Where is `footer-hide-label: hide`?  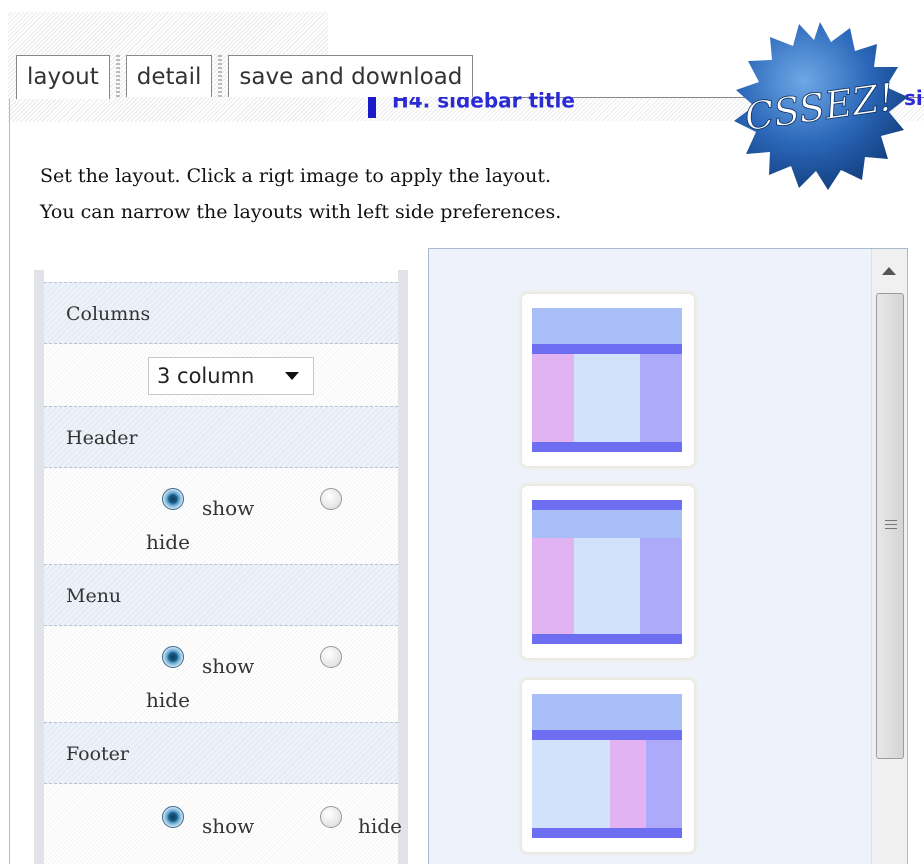 footer-hide-label: hide is located at coordinates (380, 826).